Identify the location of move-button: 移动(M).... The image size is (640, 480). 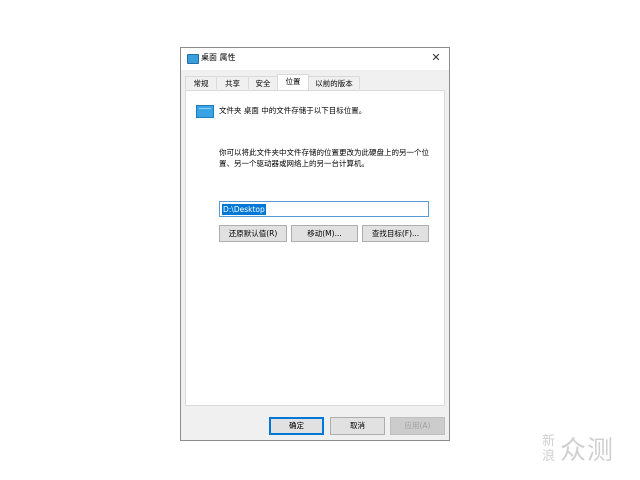
(324, 233).